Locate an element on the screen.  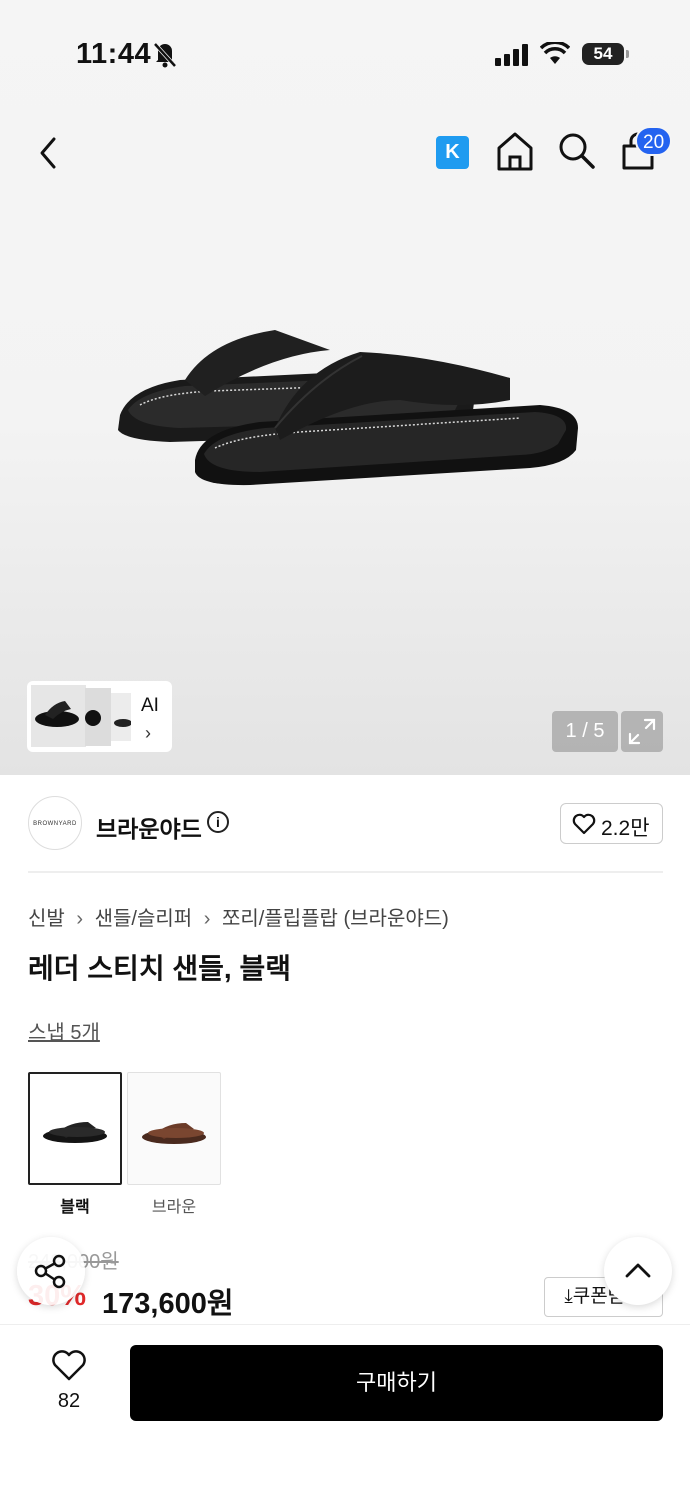
search-icon is located at coordinates (577, 151).